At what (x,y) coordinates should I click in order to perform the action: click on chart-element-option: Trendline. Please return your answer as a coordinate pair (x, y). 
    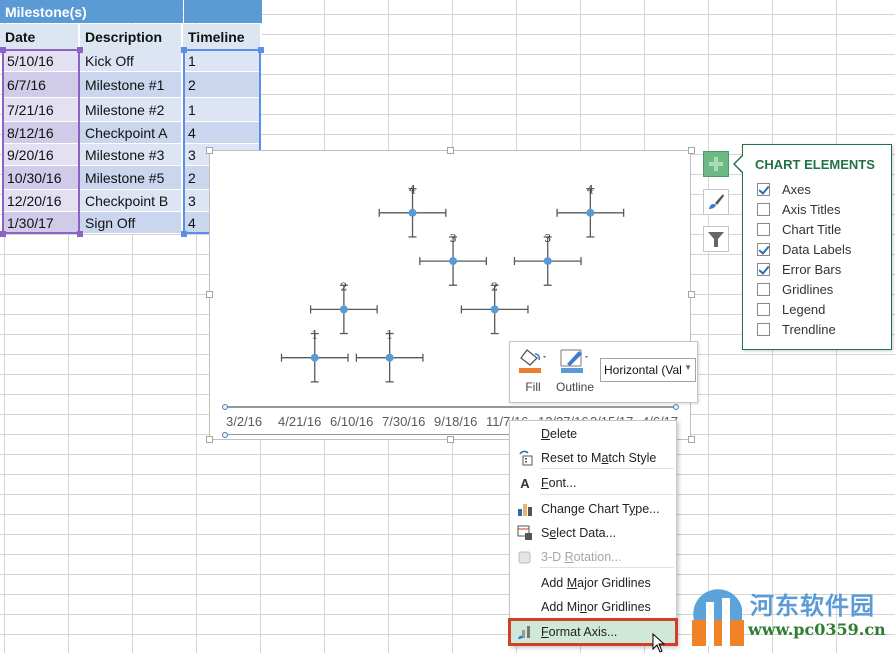
    Looking at the image, I should click on (796, 329).